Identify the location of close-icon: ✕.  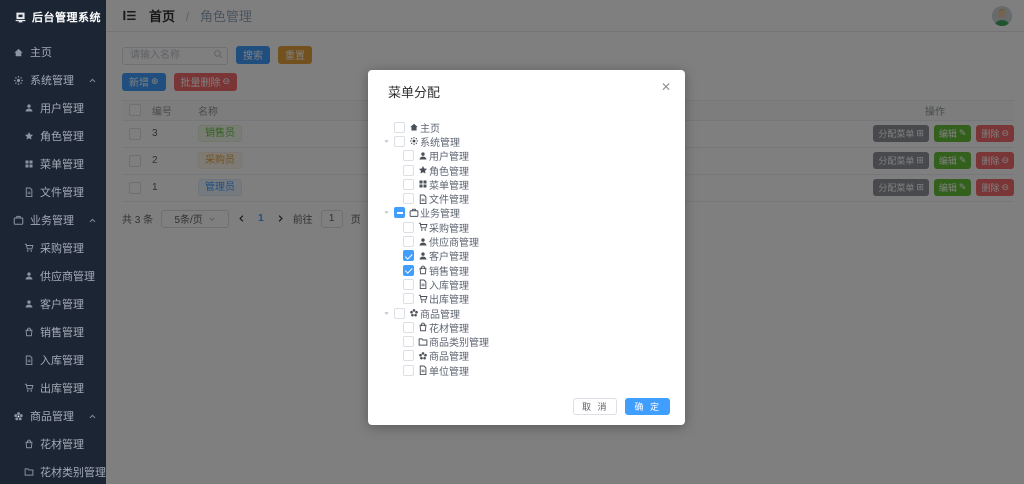
(666, 87).